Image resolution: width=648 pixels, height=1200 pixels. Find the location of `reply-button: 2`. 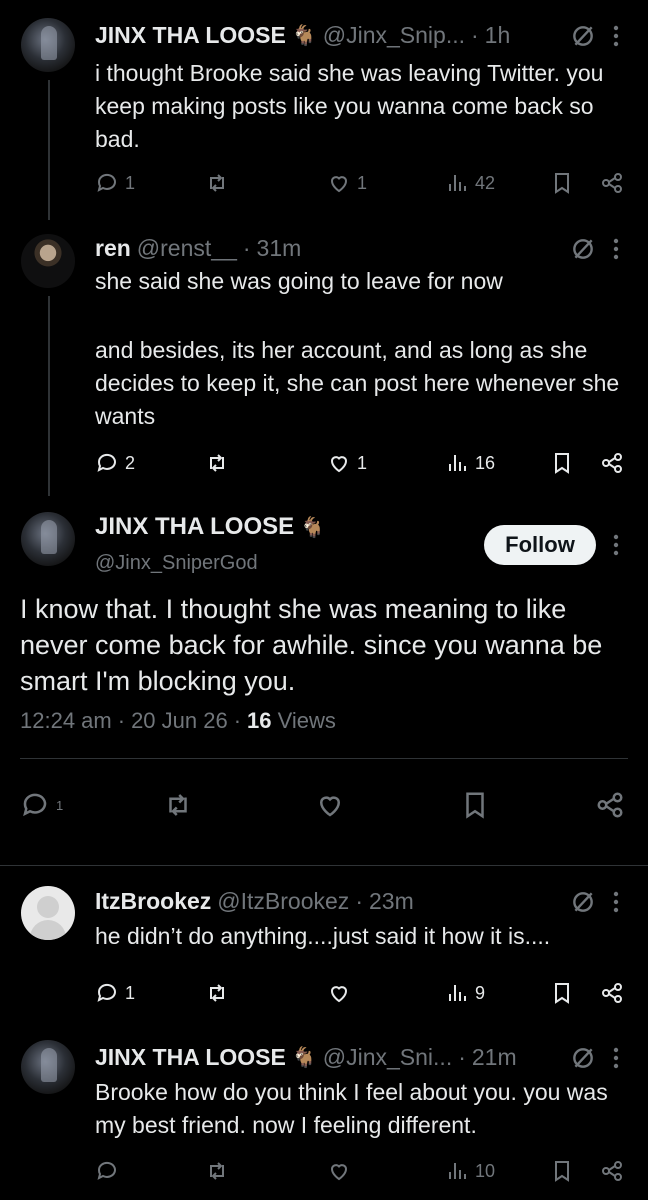

reply-button: 2 is located at coordinates (115, 463).